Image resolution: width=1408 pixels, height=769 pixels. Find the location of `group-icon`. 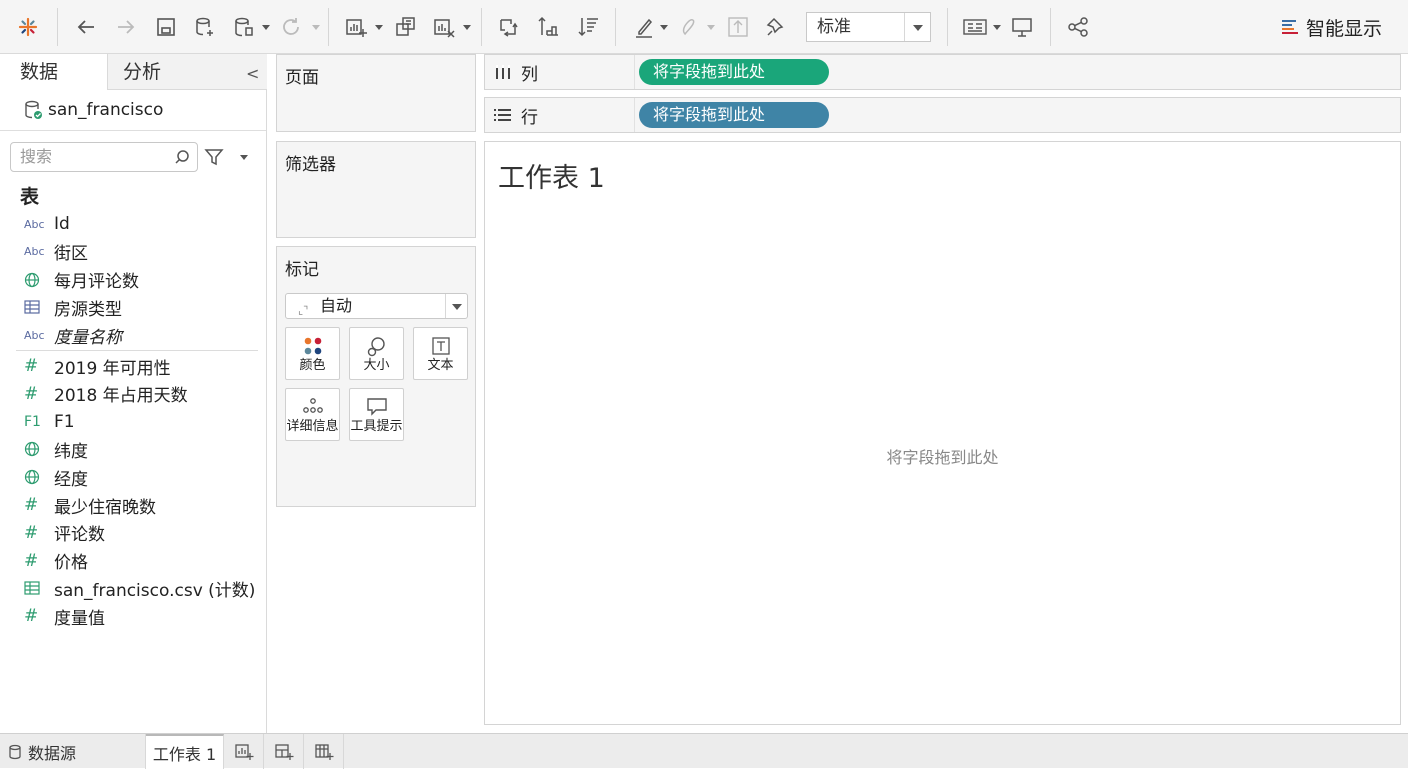

group-icon is located at coordinates (688, 27).